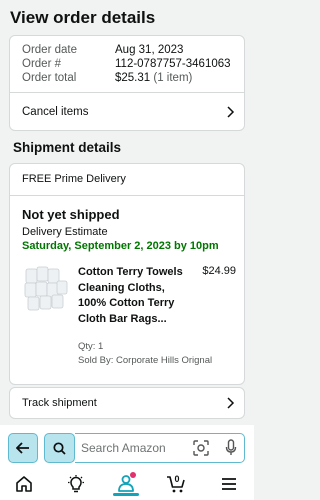 Image resolution: width=320 pixels, height=500 pixels. I want to click on microphone-icon, so click(231, 448).